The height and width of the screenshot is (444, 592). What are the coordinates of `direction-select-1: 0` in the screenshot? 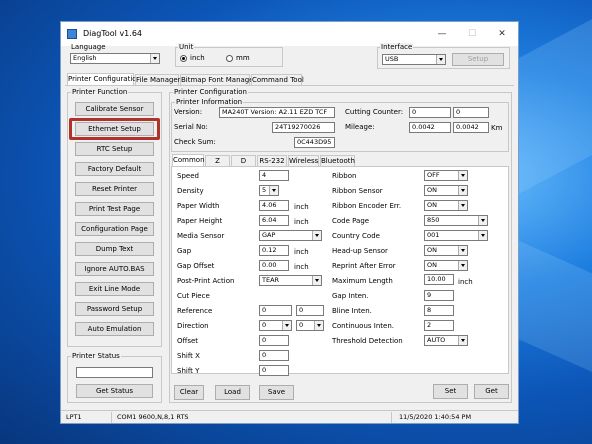 It's located at (275, 325).